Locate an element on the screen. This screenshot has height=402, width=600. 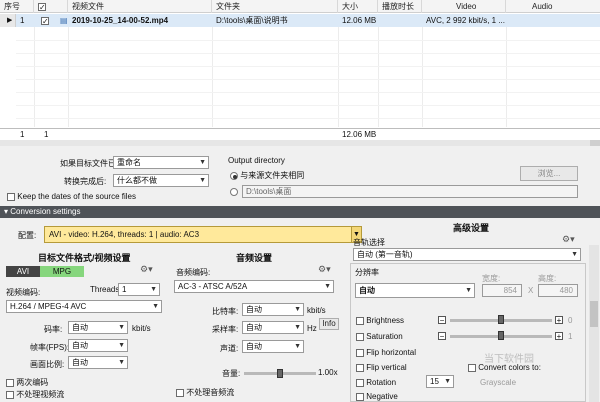
video-codec-select: H.264 / MPEG-4 AVC ▼ is located at coordinates (84, 306).